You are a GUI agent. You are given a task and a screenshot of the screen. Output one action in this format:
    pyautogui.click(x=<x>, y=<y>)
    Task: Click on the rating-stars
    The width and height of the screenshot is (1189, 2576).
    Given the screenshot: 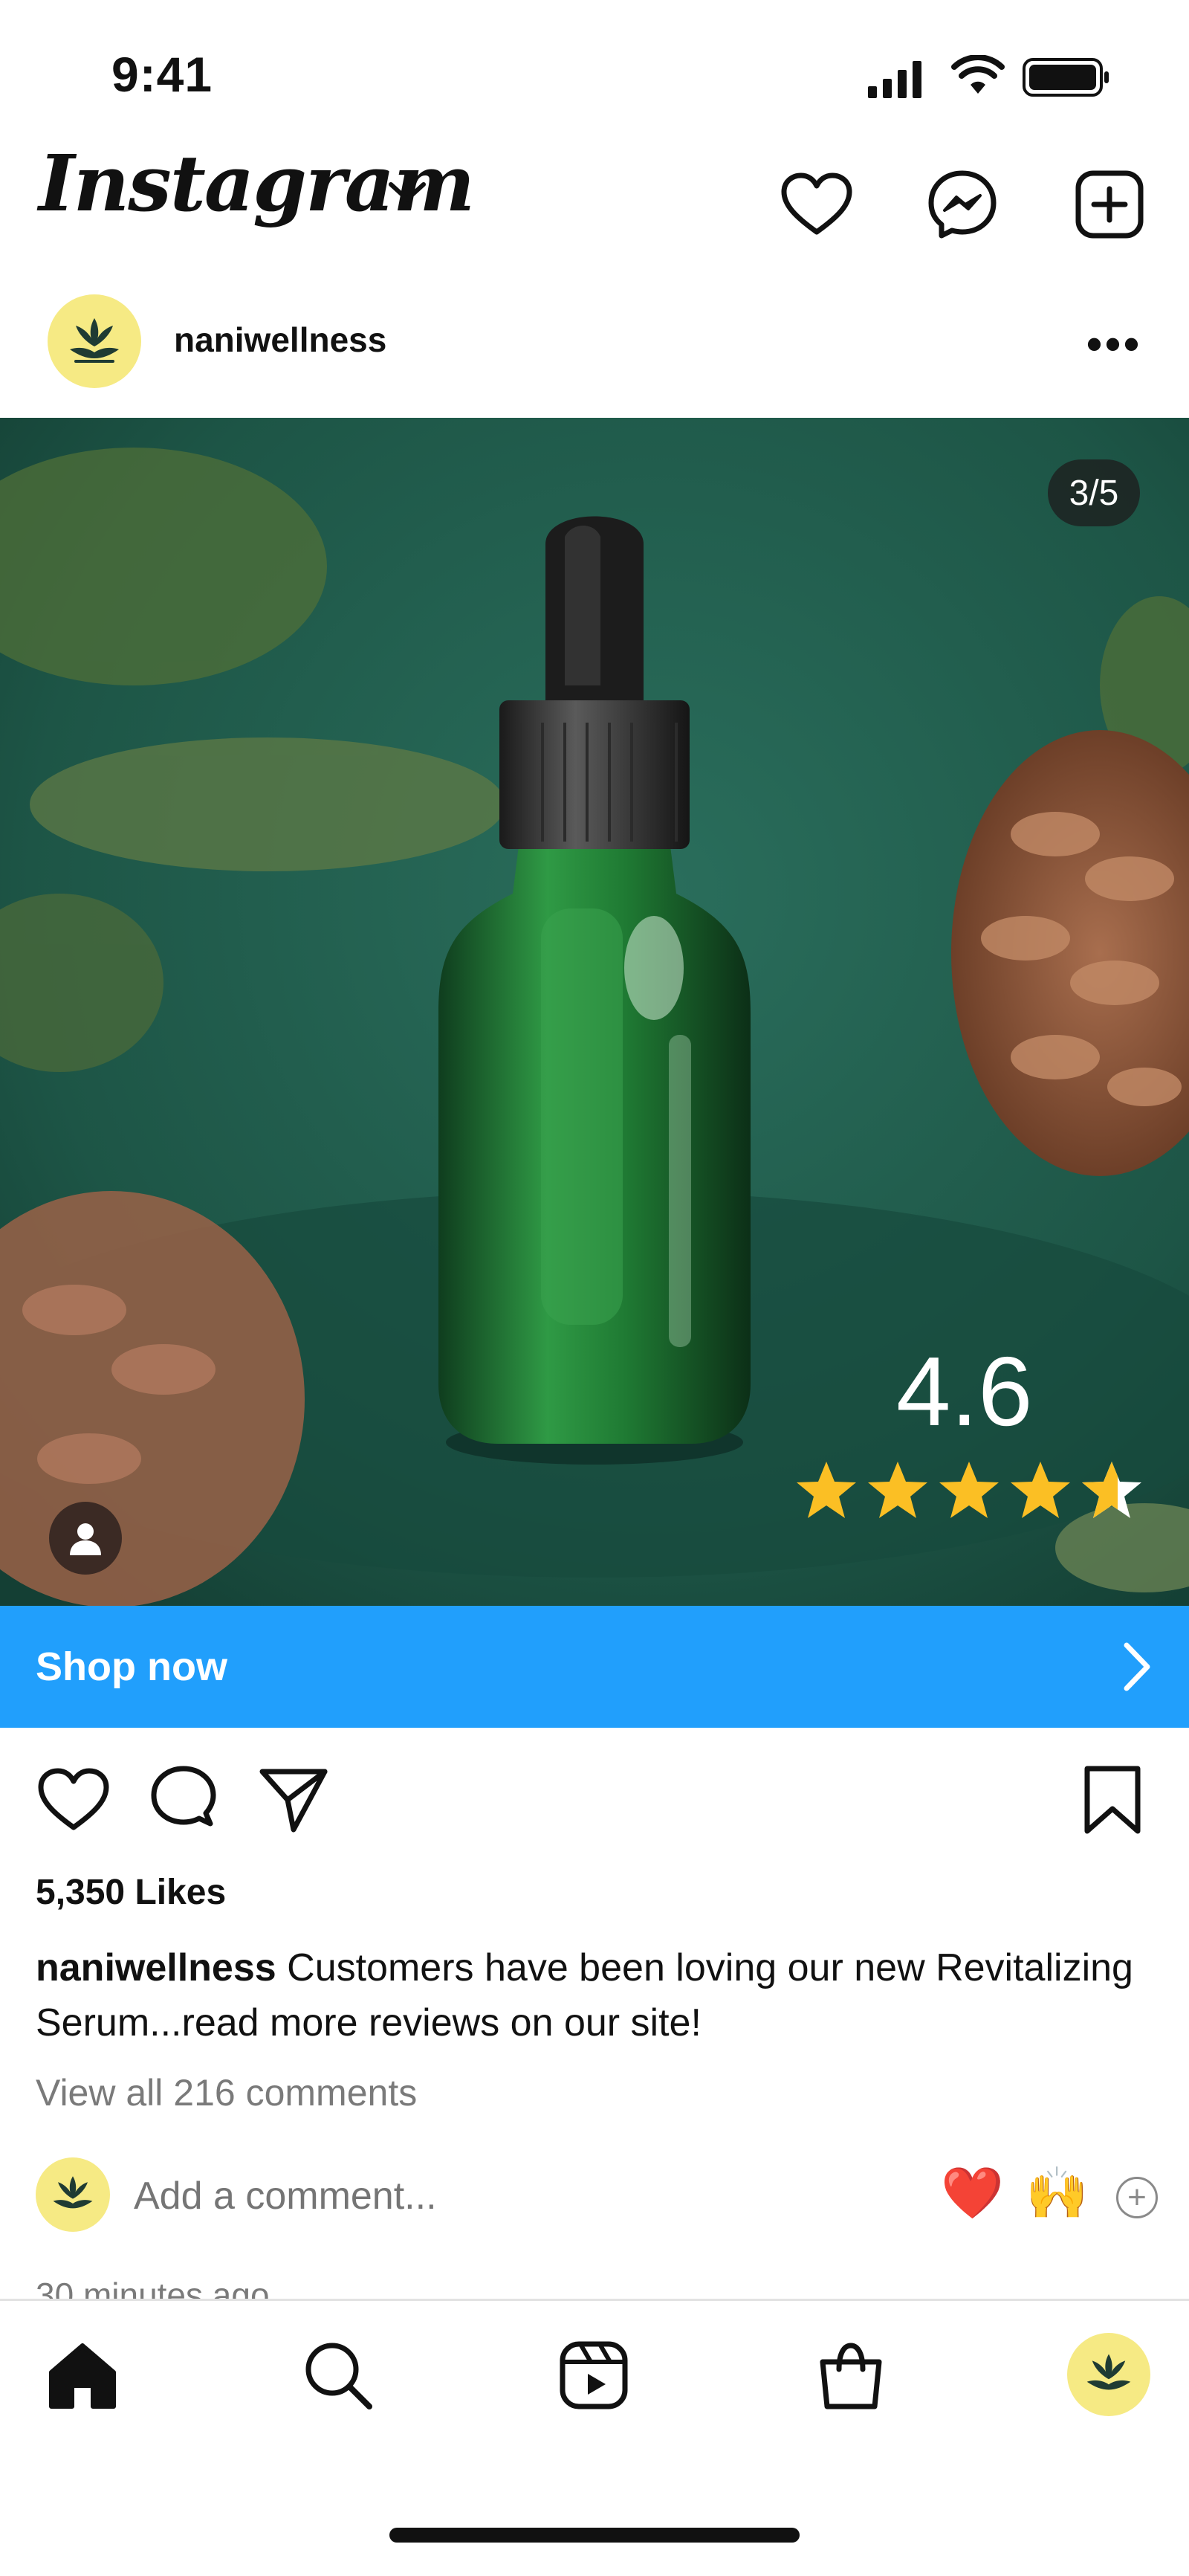 What is the action you would take?
    pyautogui.click(x=969, y=1490)
    